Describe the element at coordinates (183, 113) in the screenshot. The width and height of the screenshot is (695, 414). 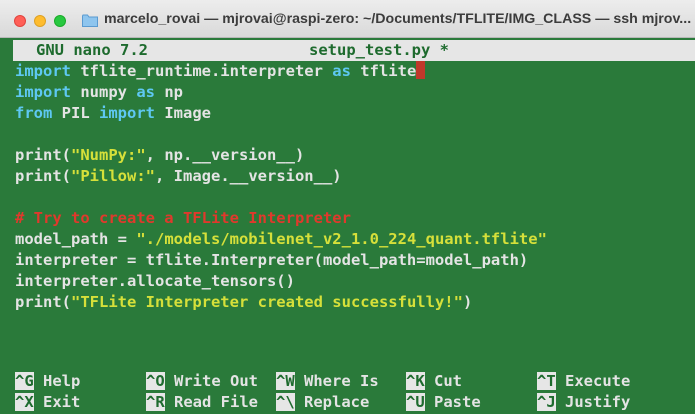
I see `code-text: Image` at that location.